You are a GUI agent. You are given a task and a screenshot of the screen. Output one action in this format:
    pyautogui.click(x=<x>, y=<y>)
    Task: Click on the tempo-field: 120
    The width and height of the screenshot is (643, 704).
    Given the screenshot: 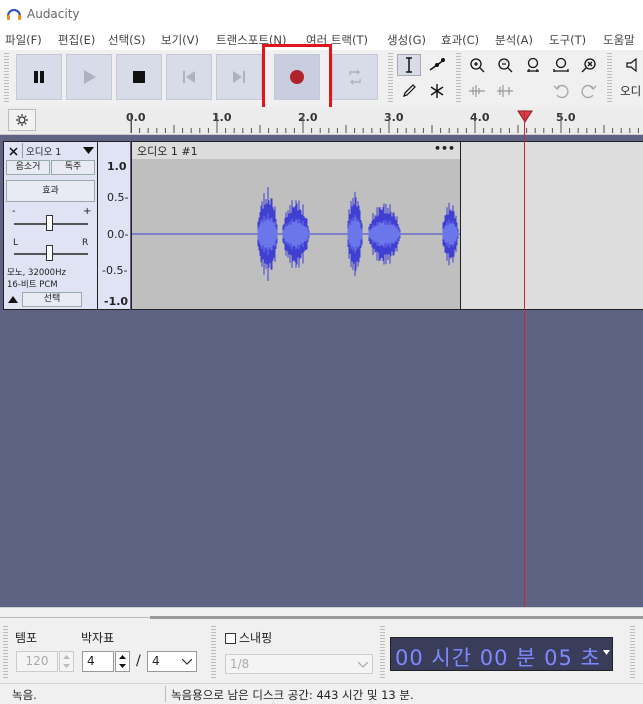 What is the action you would take?
    pyautogui.click(x=37, y=661)
    